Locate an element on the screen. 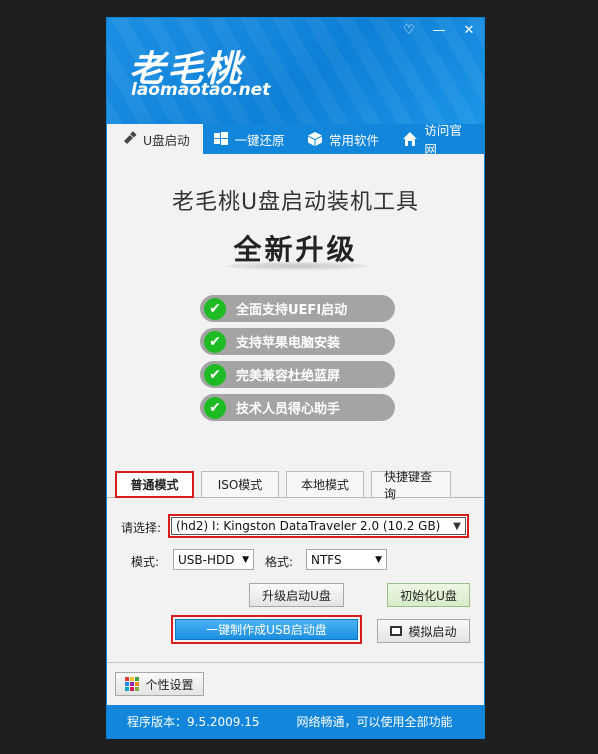 The width and height of the screenshot is (598, 754). make-usb-boot-button: 一键制作成USB启动盘 is located at coordinates (266, 629).